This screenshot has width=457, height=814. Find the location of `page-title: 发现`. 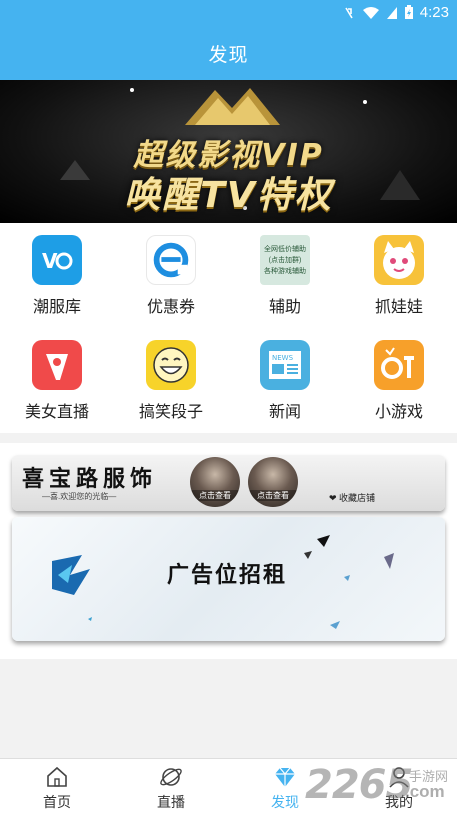

page-title: 发现 is located at coordinates (228, 55).